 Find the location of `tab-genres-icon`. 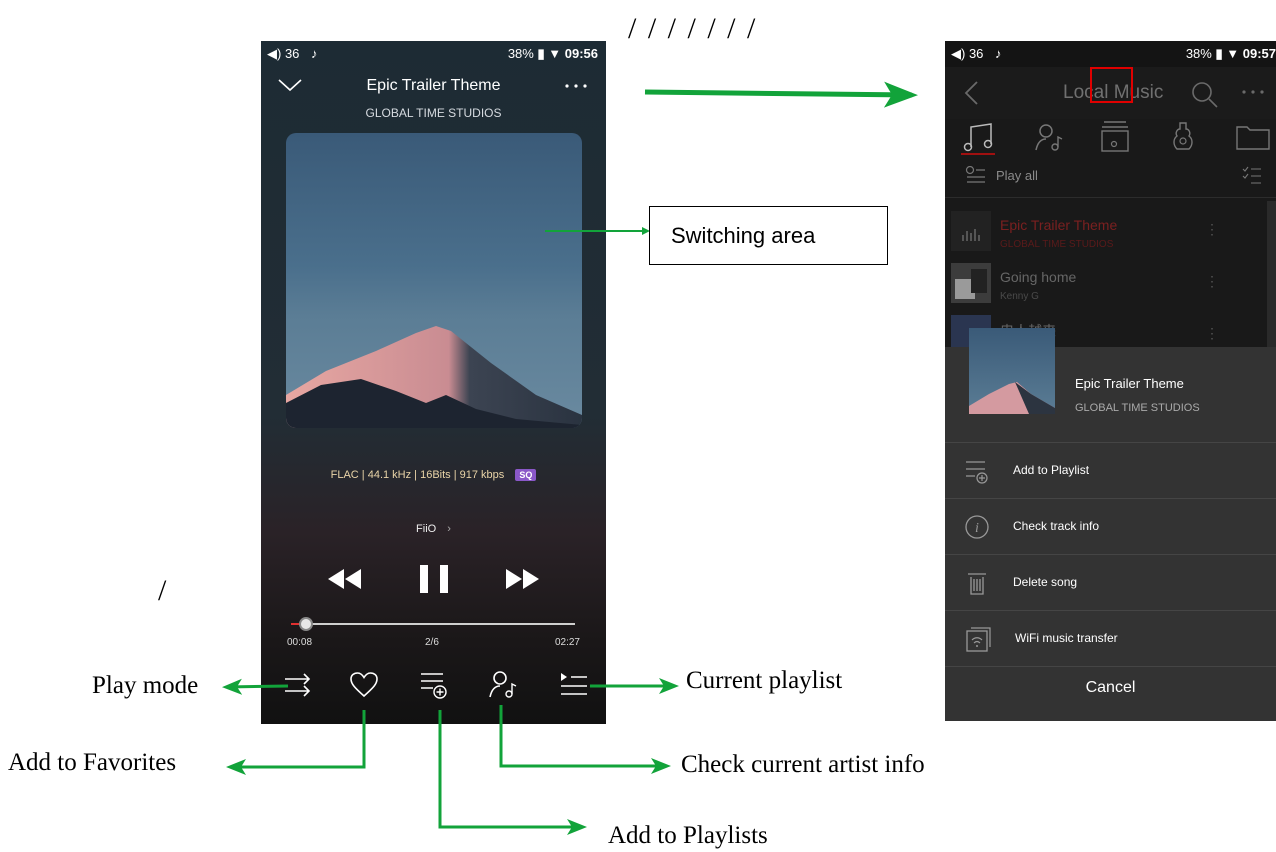

tab-genres-icon is located at coordinates (1183, 136).